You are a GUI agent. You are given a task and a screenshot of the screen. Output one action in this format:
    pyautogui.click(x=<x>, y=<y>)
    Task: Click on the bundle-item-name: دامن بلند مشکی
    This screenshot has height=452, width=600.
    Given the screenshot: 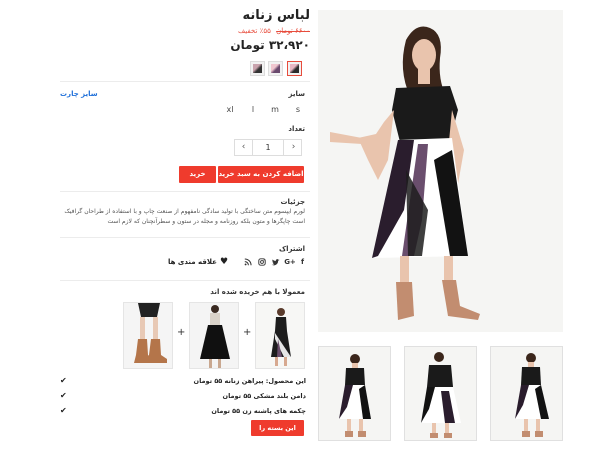 What is the action you would take?
    pyautogui.click(x=279, y=396)
    